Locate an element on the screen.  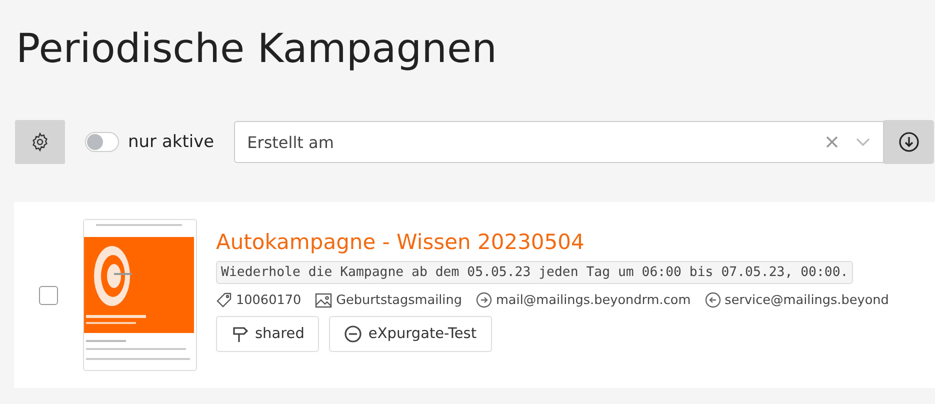
arrow-left-circle-icon is located at coordinates (712, 300).